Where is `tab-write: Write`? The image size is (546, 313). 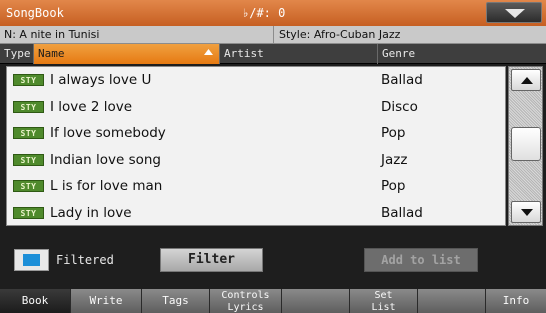
tab-write: Write is located at coordinates (106, 301).